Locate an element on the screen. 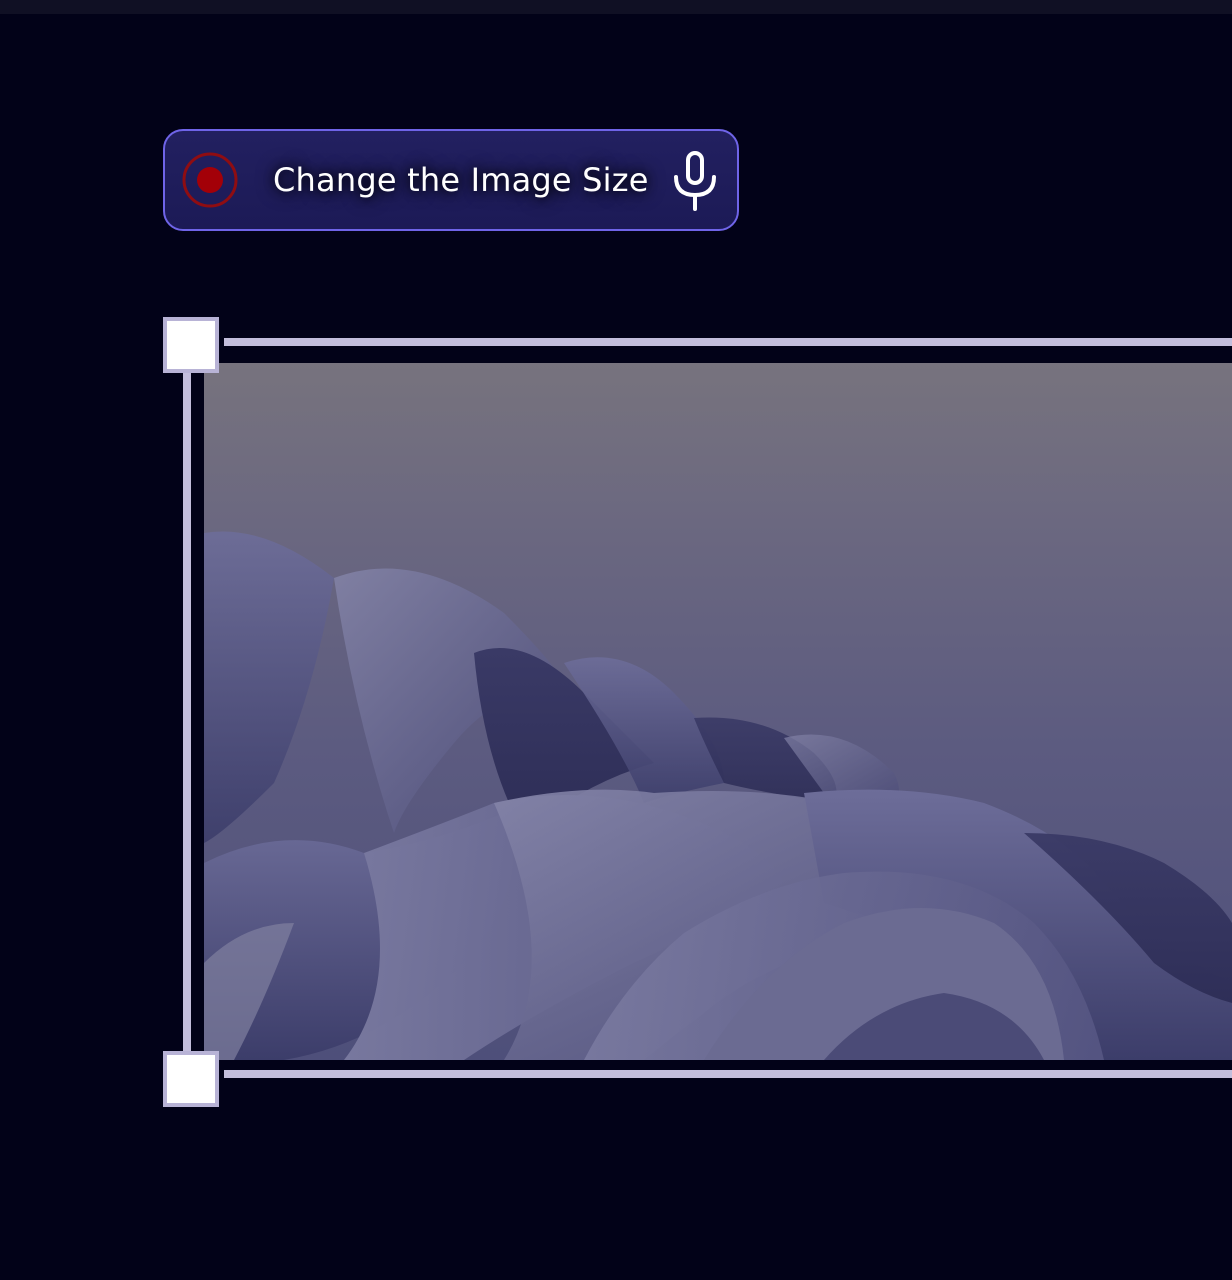 The width and height of the screenshot is (1232, 1280). voice-command-text: Change the Image Size is located at coordinates (461, 180).